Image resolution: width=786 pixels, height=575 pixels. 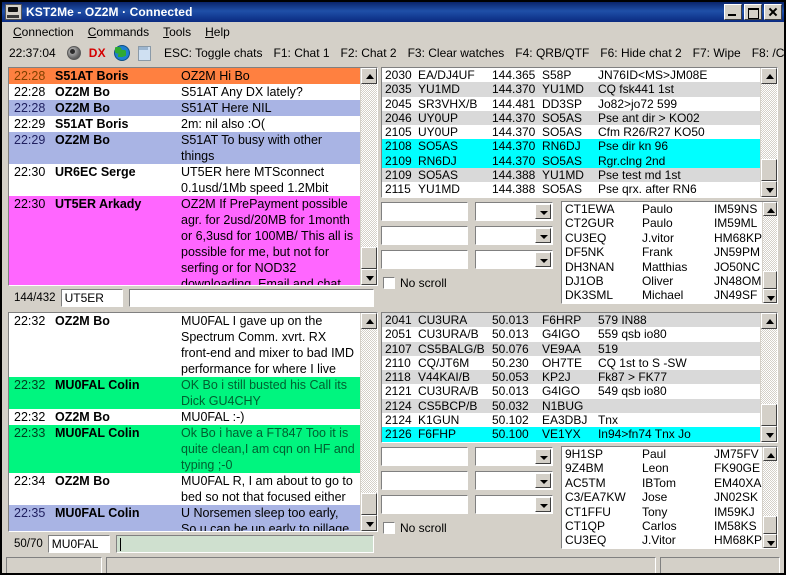 I want to click on spot-row: 2051 CU3URA/B 50.013 G4IGO 559 qsb io80, so click(x=570, y=334).